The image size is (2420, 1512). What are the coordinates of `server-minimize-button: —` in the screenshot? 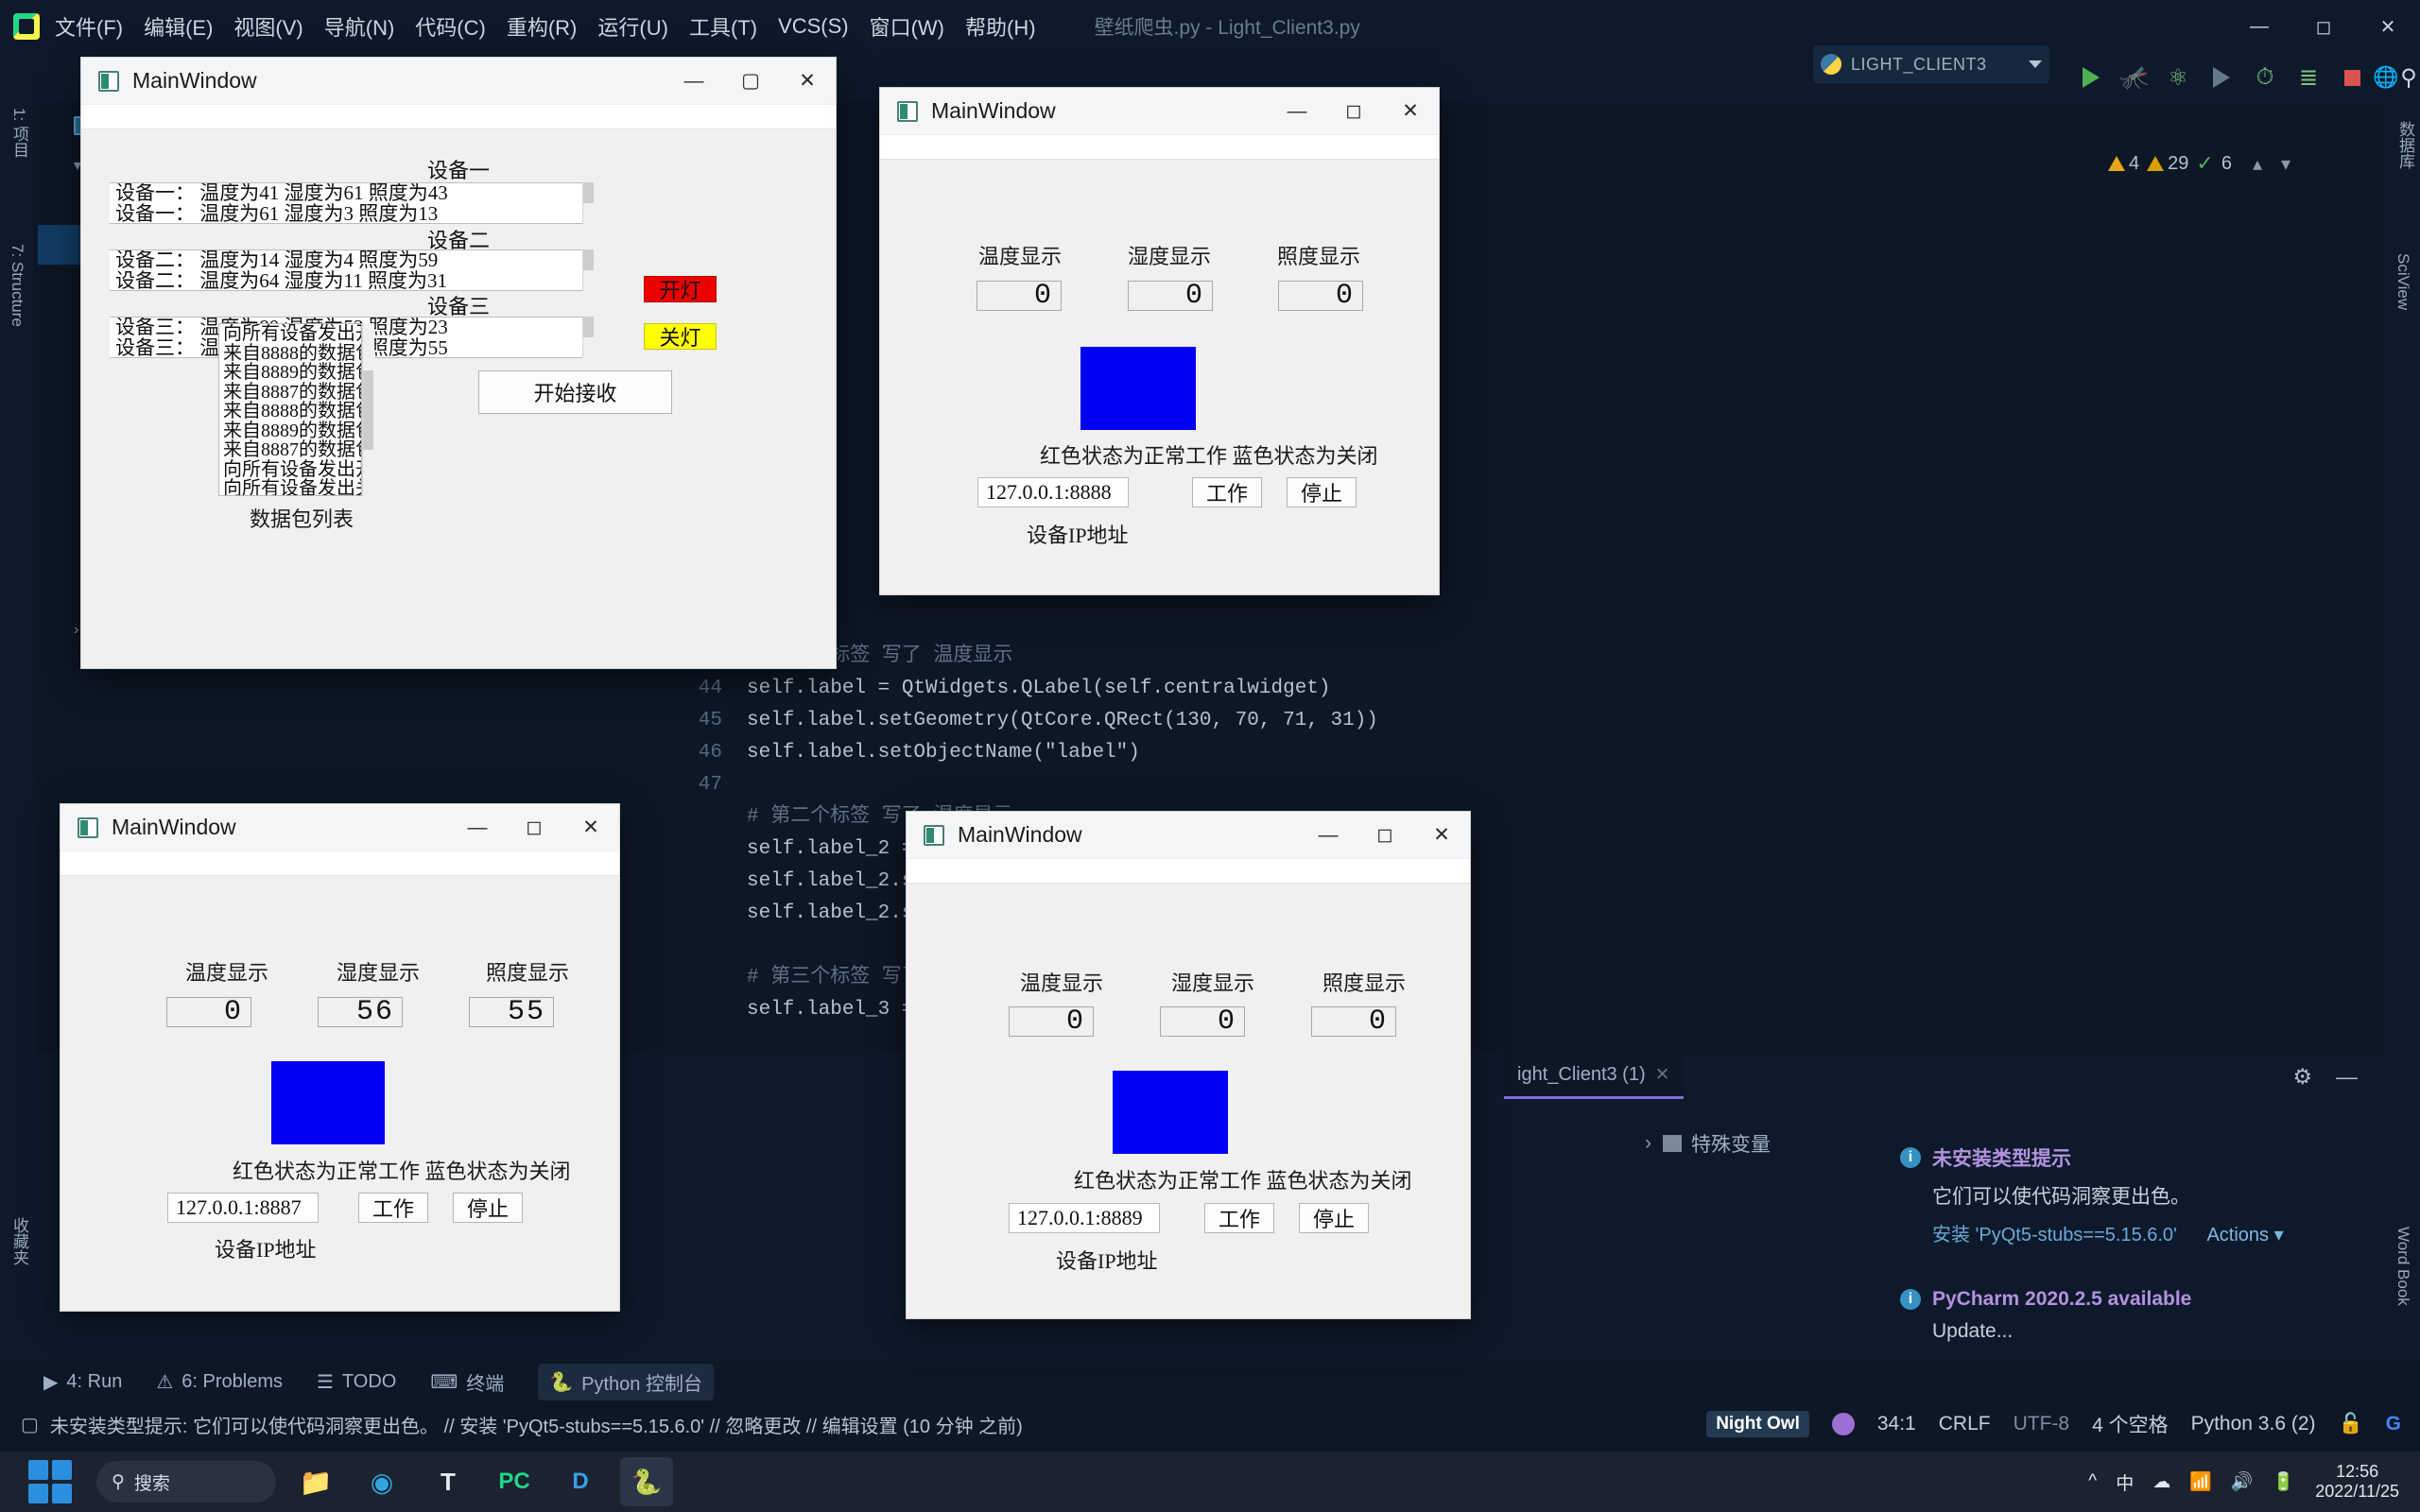 It's located at (694, 81).